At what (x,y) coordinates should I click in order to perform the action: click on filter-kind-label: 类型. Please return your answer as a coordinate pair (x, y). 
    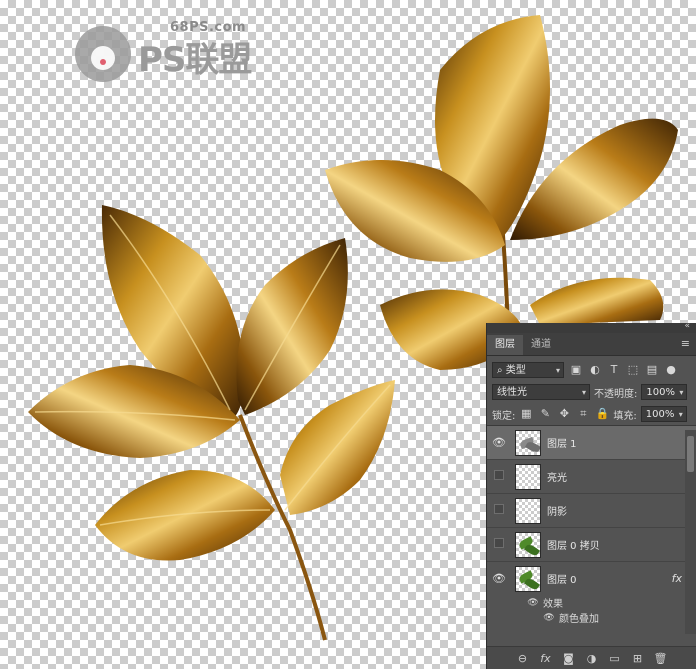
    Looking at the image, I should click on (515, 370).